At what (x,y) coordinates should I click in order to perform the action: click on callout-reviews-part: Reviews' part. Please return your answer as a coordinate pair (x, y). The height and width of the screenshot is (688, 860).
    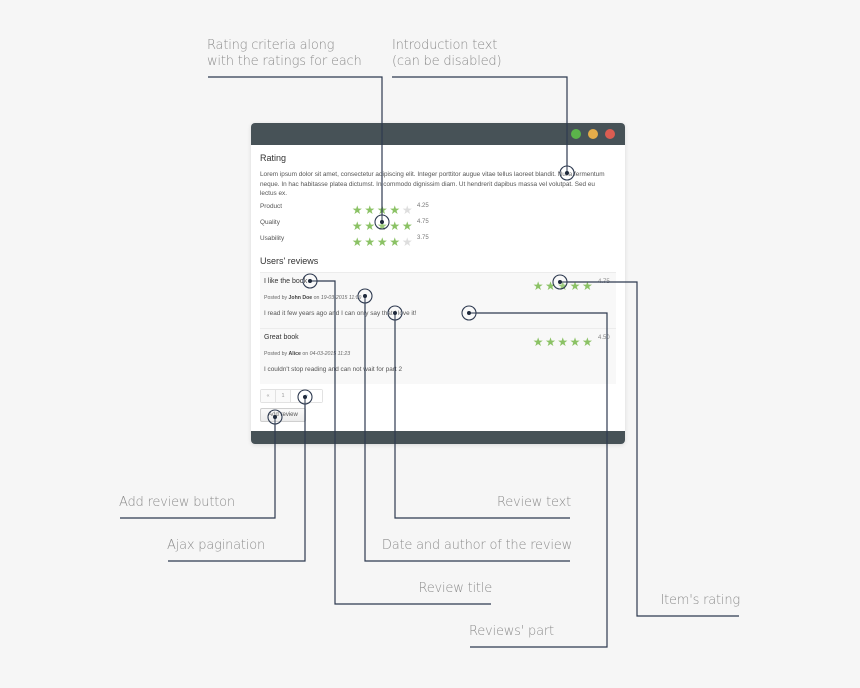
    Looking at the image, I should click on (511, 631).